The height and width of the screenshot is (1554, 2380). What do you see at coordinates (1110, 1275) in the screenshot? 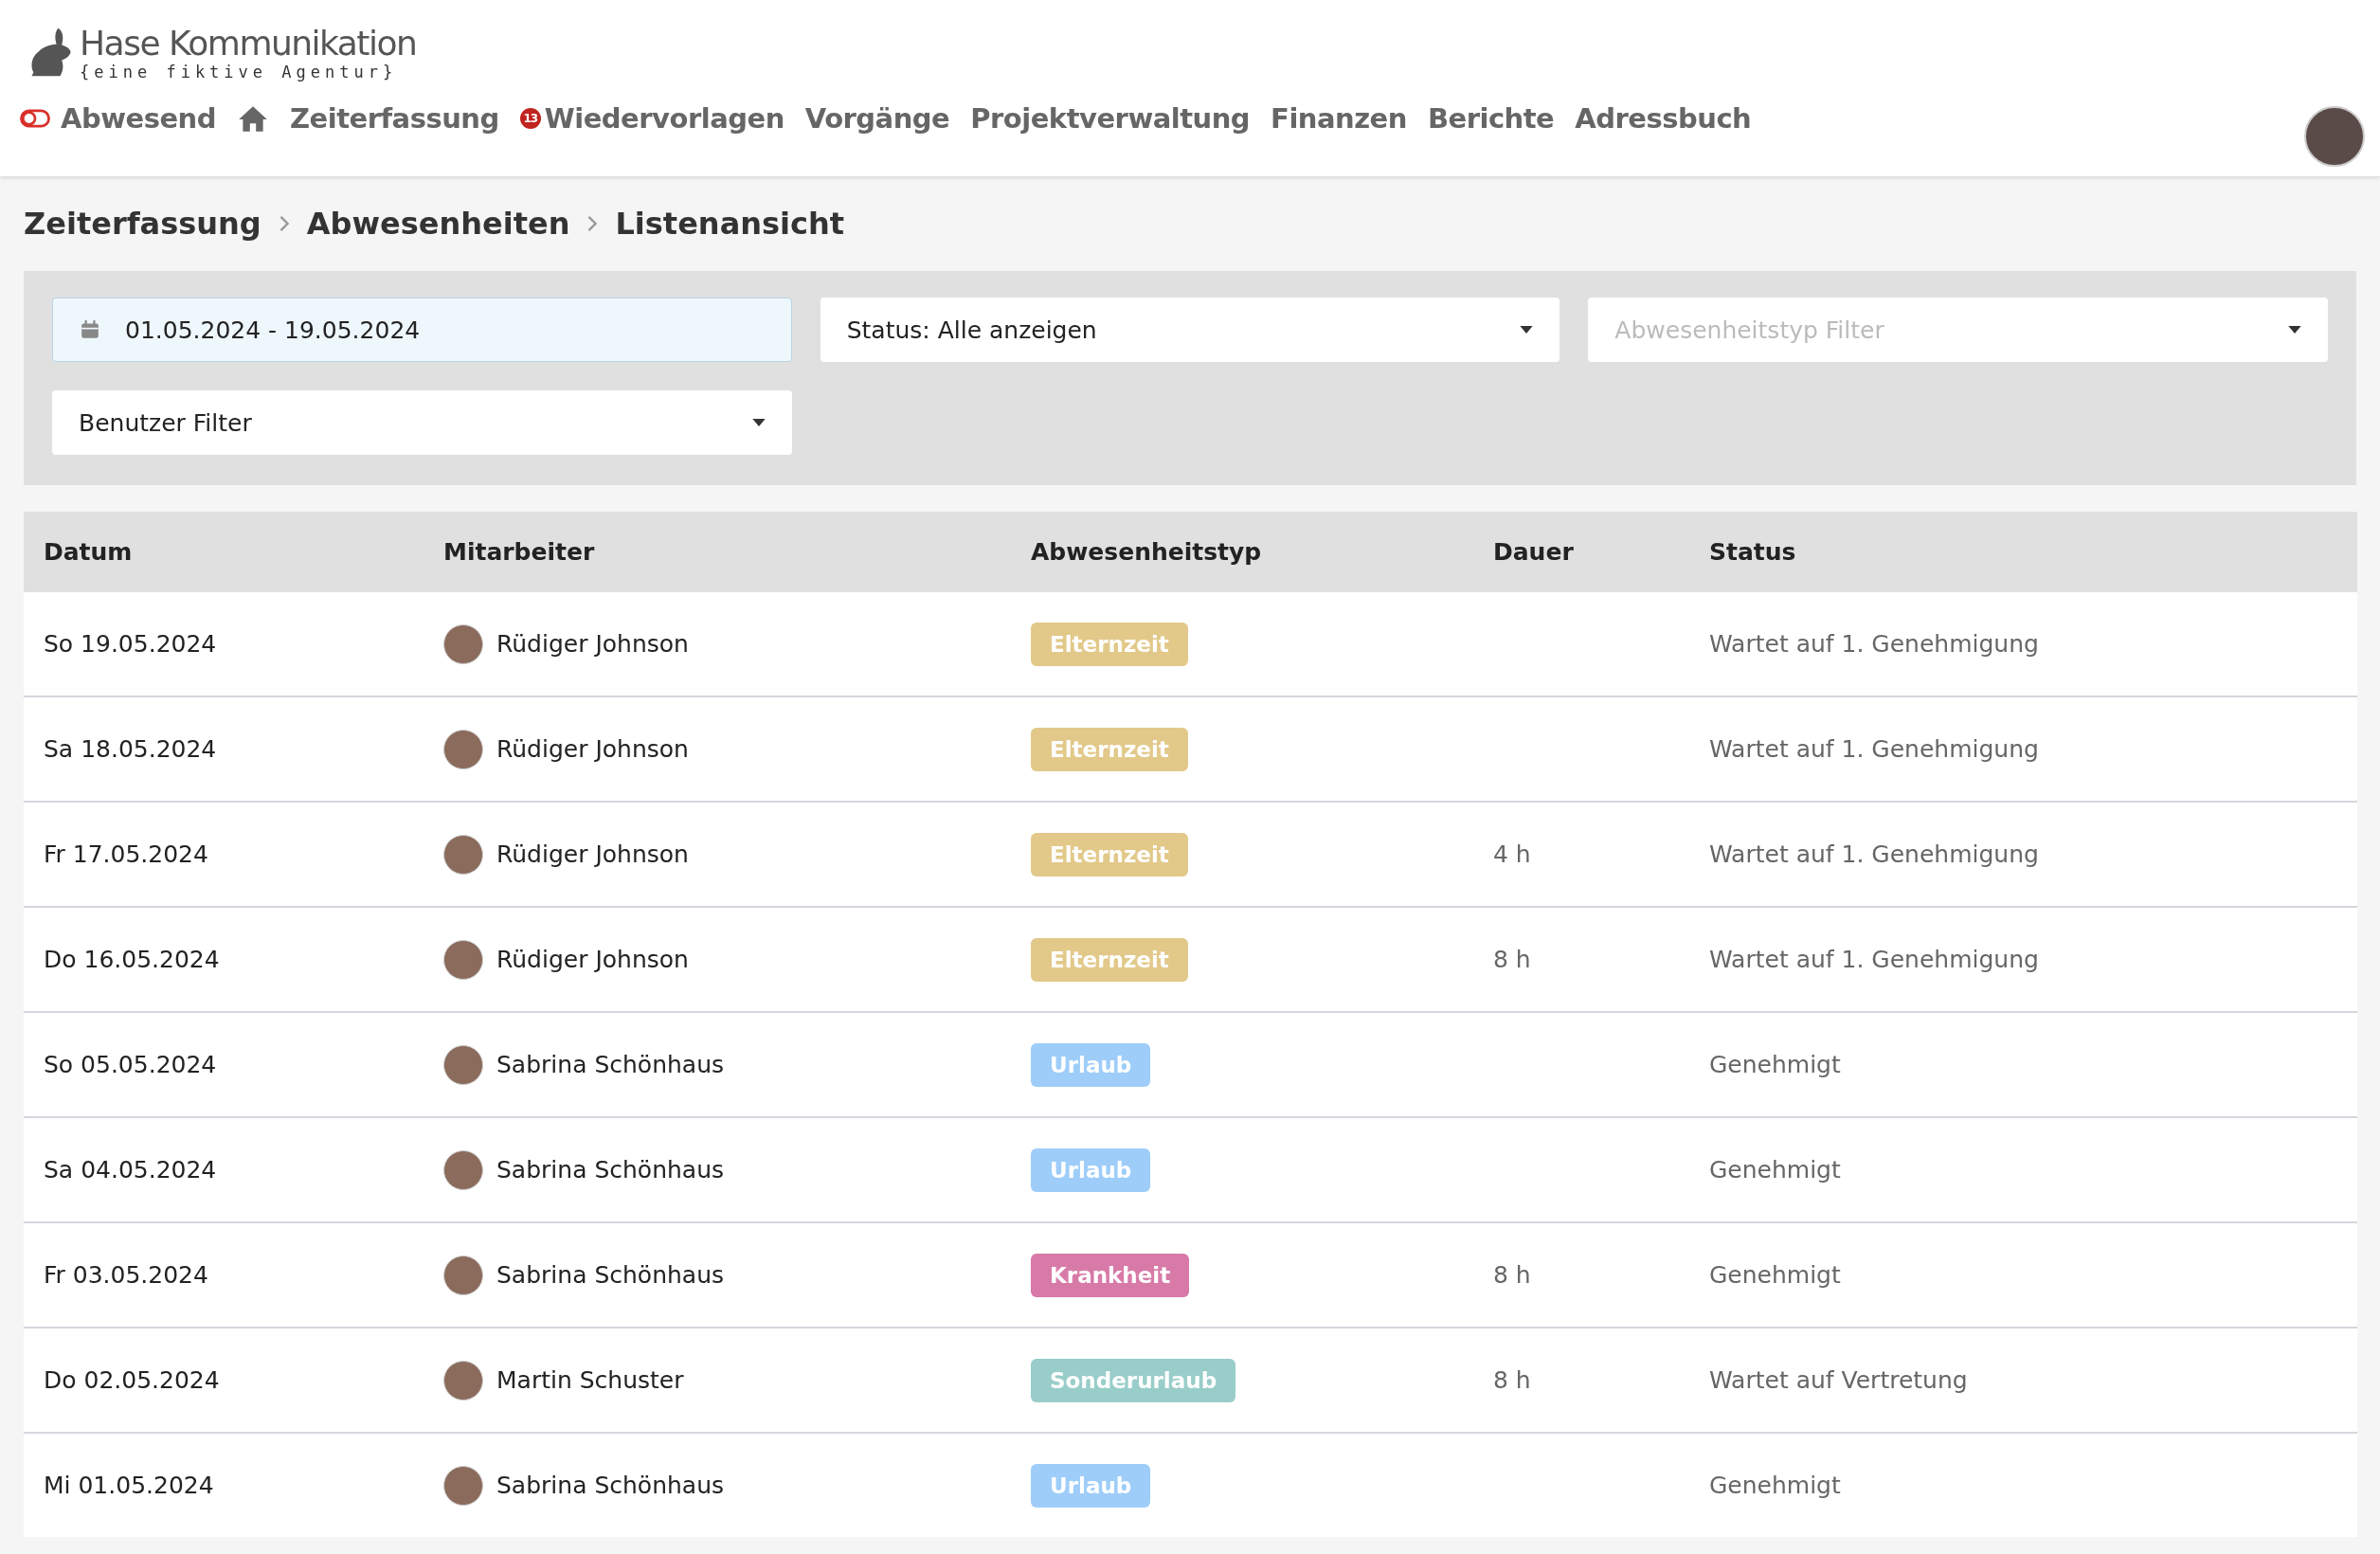
I see `absence-type-tag: Krankheit` at bounding box center [1110, 1275].